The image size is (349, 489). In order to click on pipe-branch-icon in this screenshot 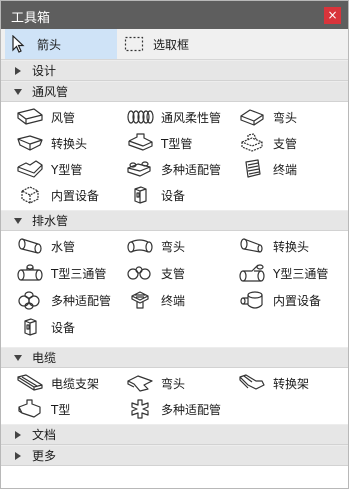, I will do `click(140, 273)`.